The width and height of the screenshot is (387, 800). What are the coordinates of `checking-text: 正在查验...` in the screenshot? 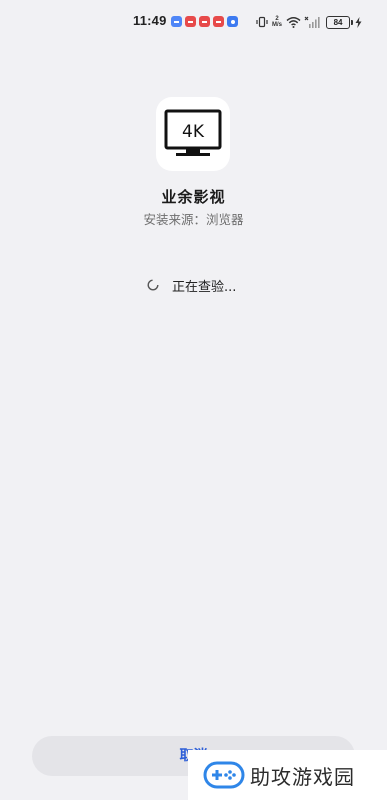 It's located at (204, 287).